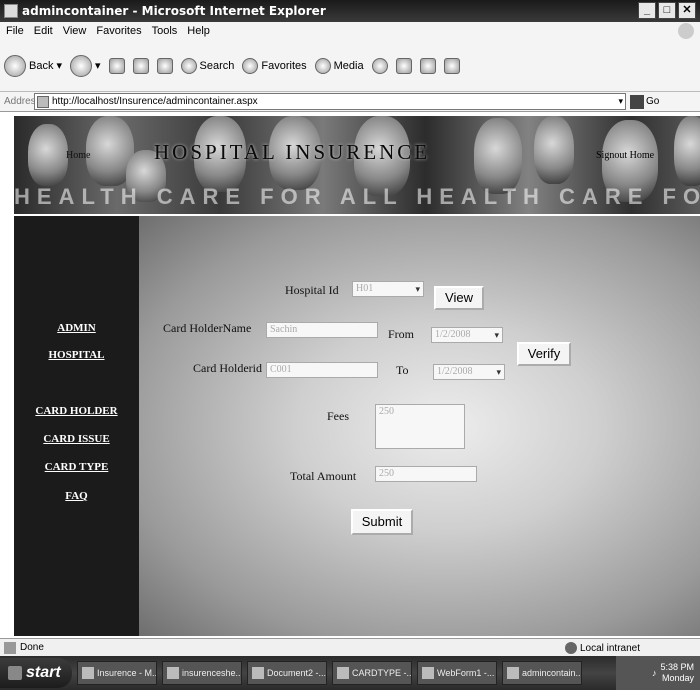 Image resolution: width=700 pixels, height=690 pixels. What do you see at coordinates (22, 101) in the screenshot?
I see `address-label: Address` at bounding box center [22, 101].